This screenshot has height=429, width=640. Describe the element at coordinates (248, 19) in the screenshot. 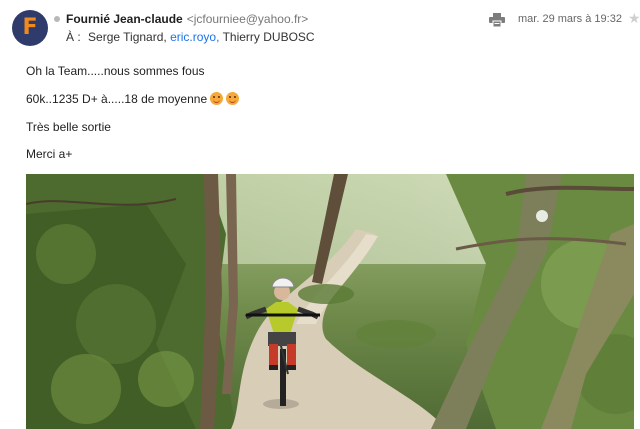

I see `sender-email: <jcfourniee@yahoo.fr>` at that location.